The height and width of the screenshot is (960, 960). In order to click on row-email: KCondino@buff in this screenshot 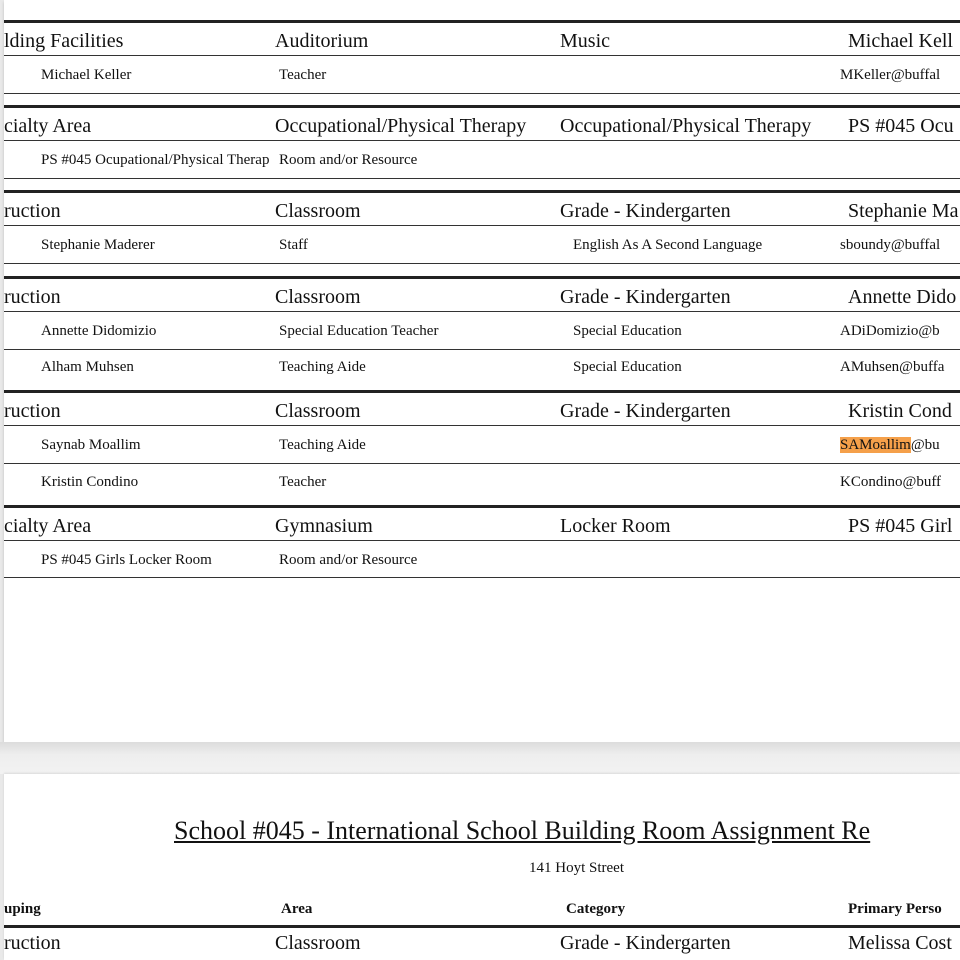, I will do `click(890, 482)`.